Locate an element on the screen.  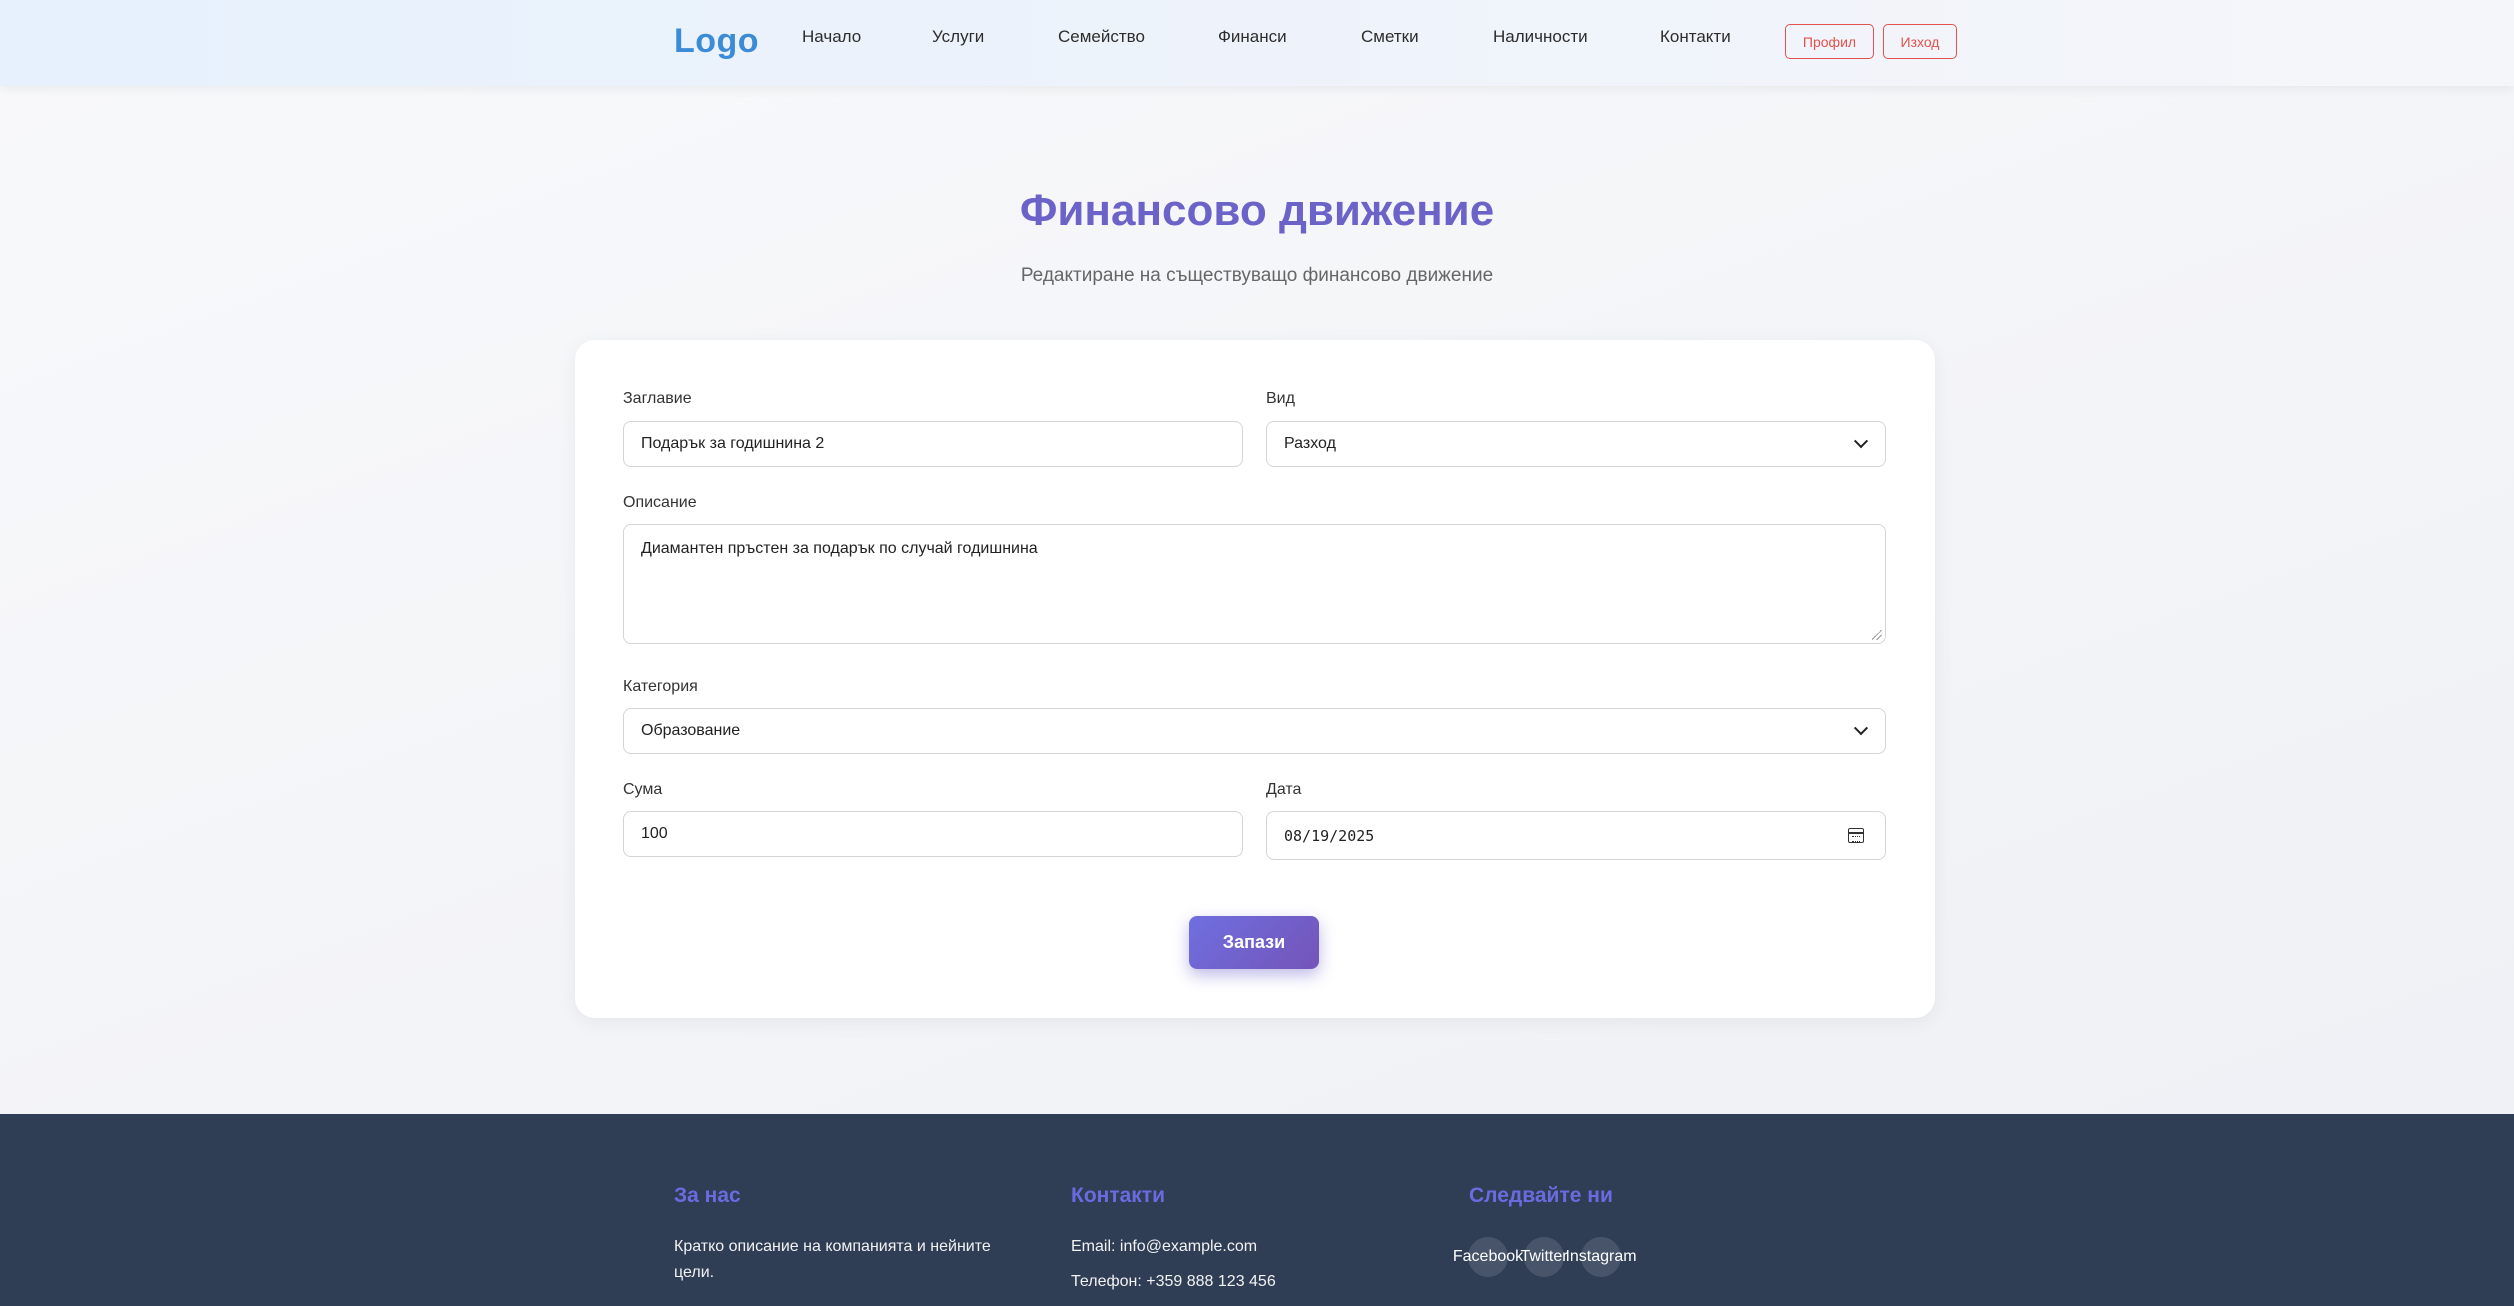
date-input-value: 08/19/2025 is located at coordinates (1329, 835).